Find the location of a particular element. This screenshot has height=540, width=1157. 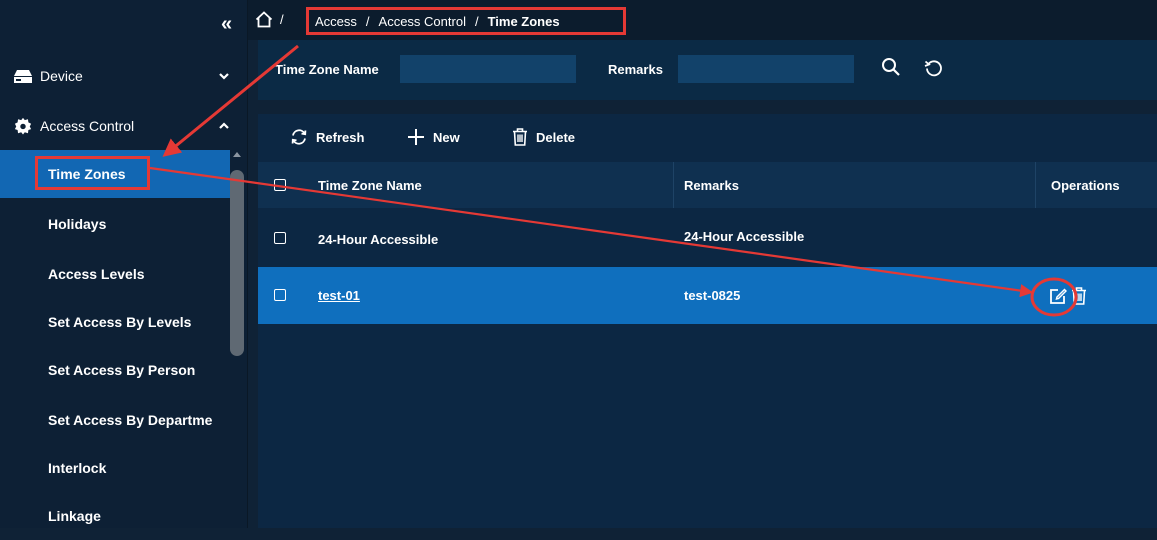

select-all-checkbox is located at coordinates (280, 185).